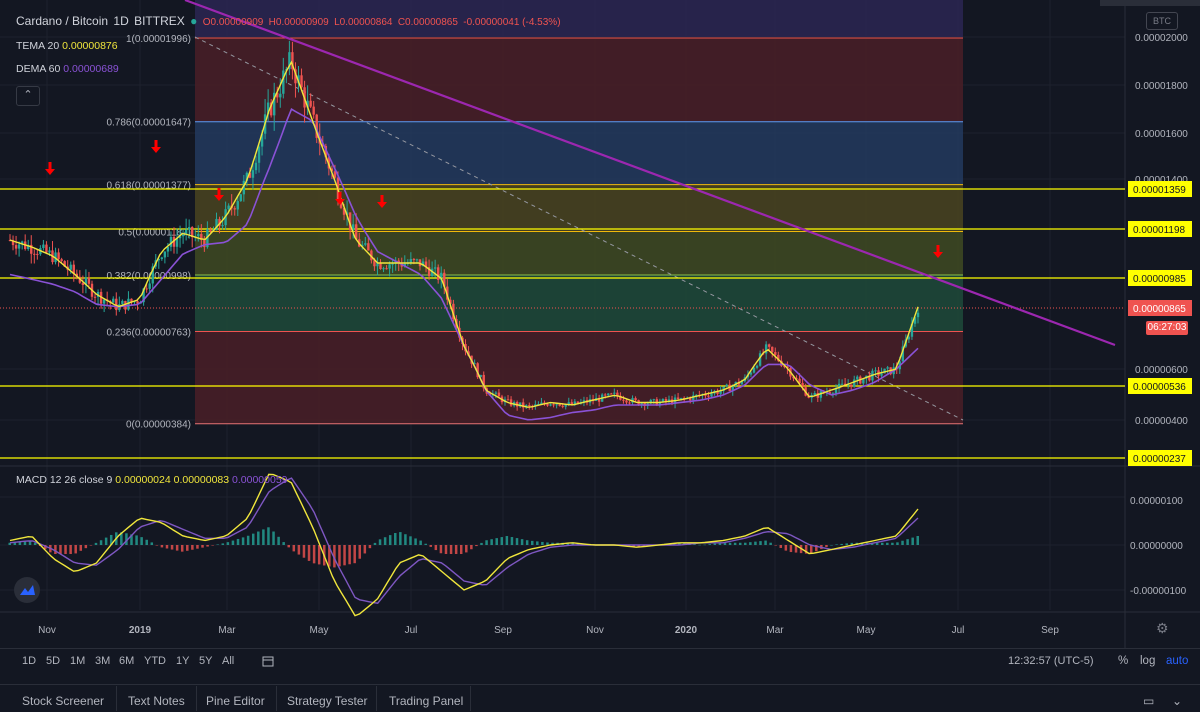  Describe the element at coordinates (67, 46) in the screenshot. I see `tema-legend: TEMA 20 0.00000876` at that location.